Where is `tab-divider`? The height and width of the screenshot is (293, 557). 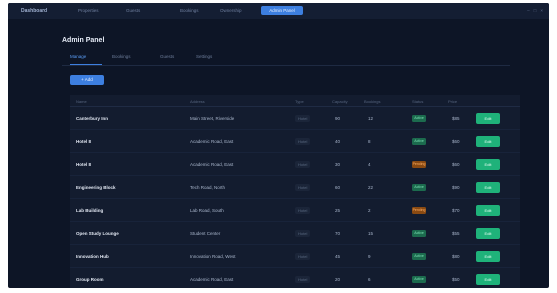 tab-divider is located at coordinates (286, 65).